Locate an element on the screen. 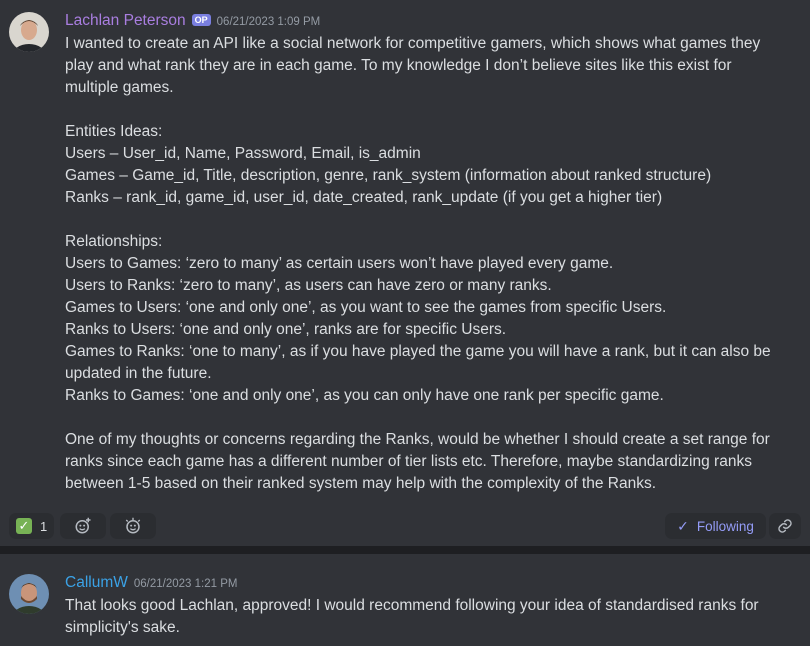 Image resolution: width=810 pixels, height=646 pixels. avatar-lachlan is located at coordinates (29, 32).